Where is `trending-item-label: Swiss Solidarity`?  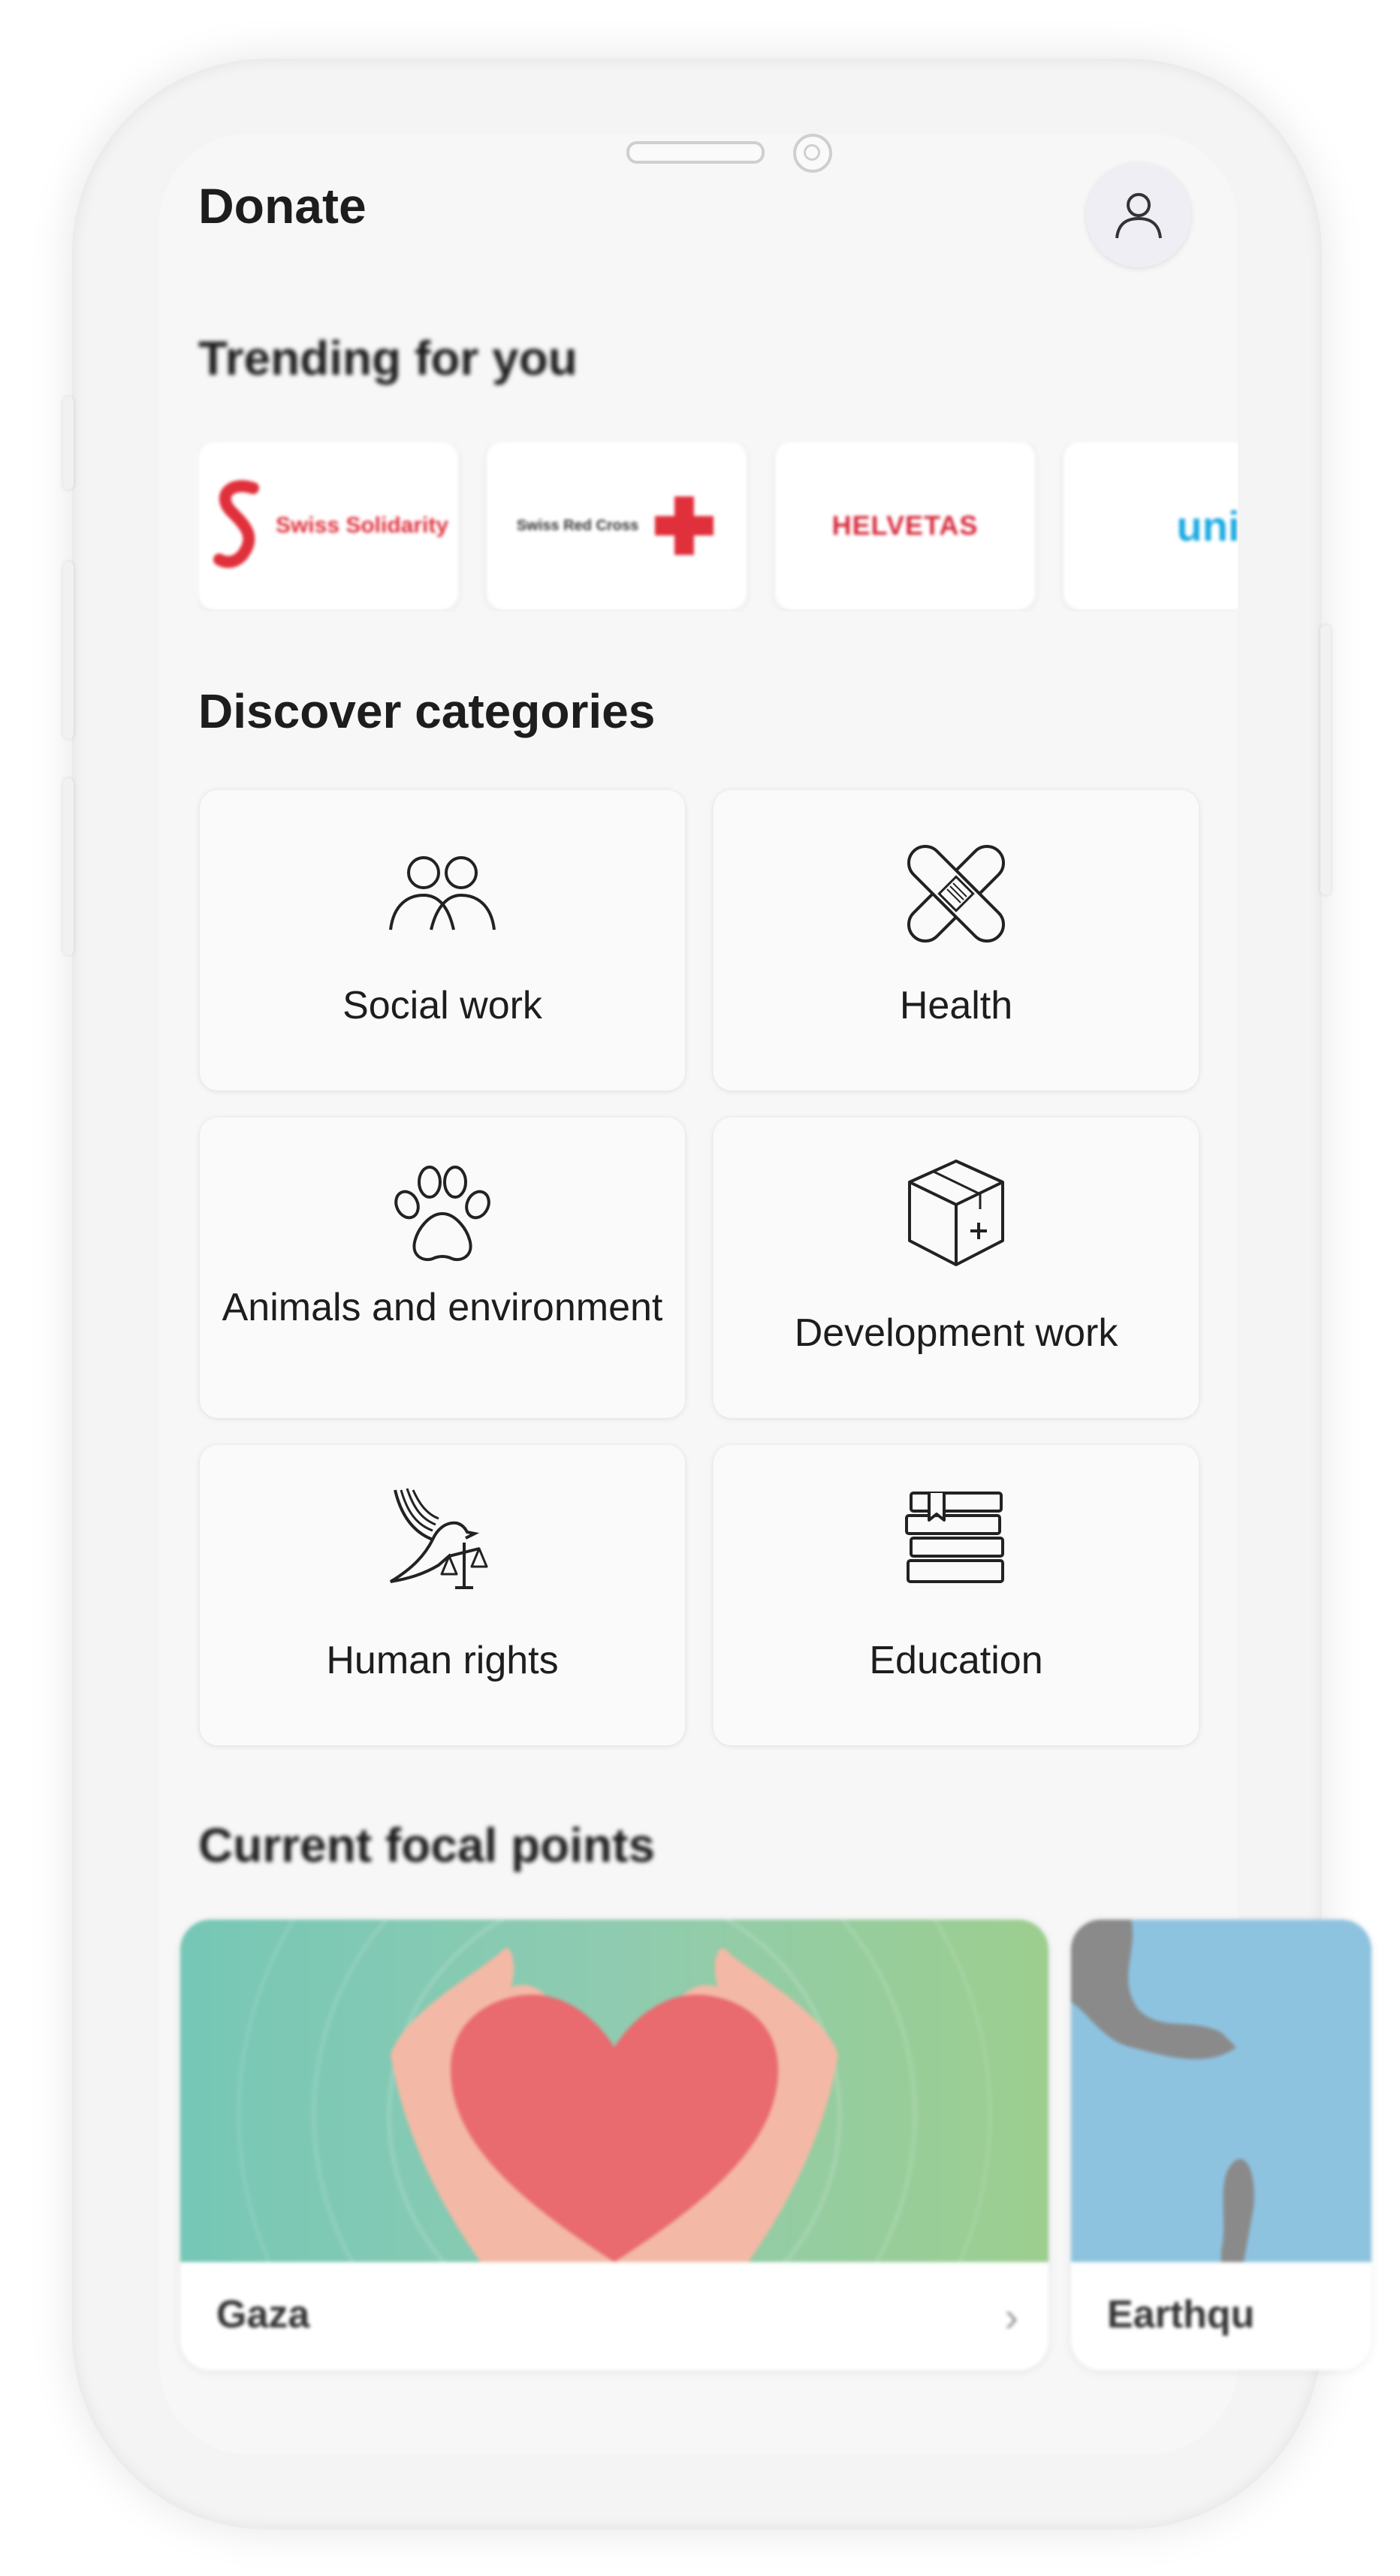 trending-item-label: Swiss Solidarity is located at coordinates (362, 525).